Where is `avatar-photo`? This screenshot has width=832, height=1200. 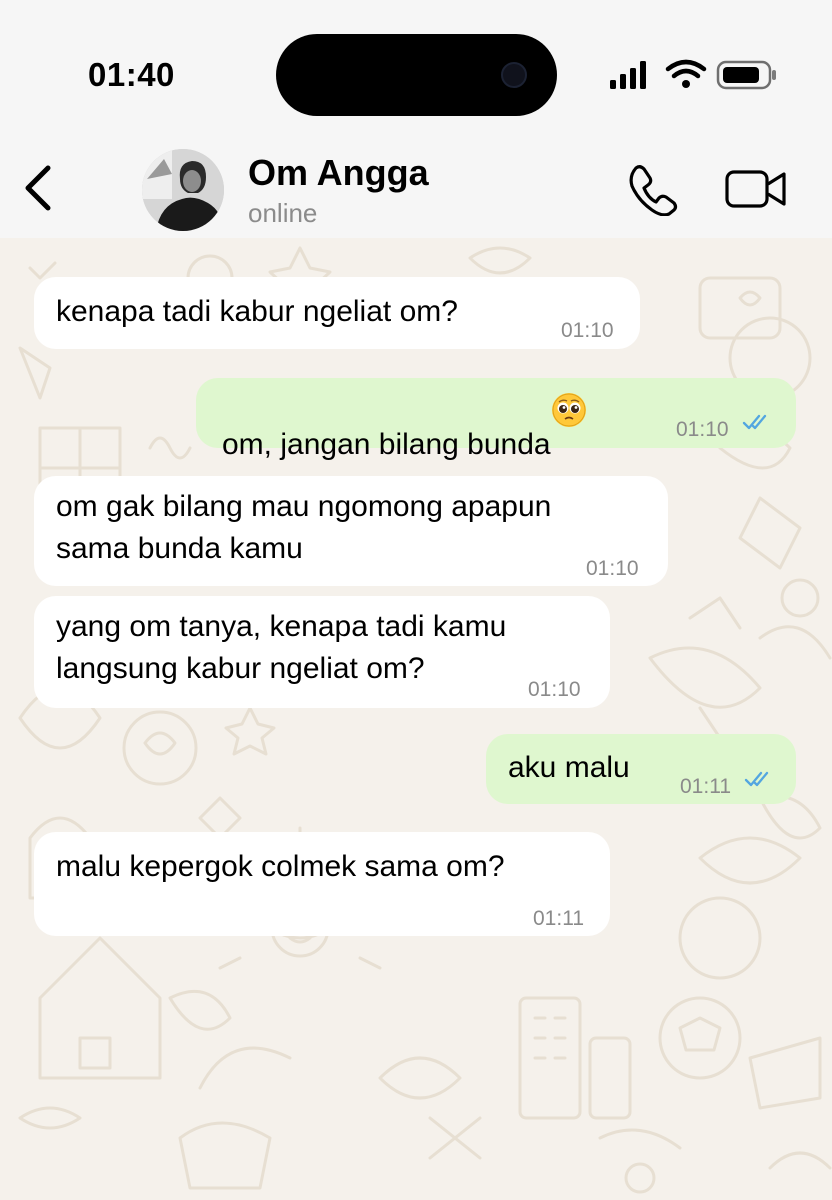 avatar-photo is located at coordinates (183, 190).